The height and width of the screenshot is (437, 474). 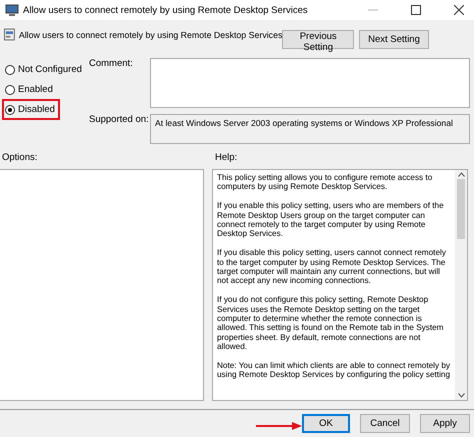 I want to click on scroll-down-icon, so click(x=461, y=395).